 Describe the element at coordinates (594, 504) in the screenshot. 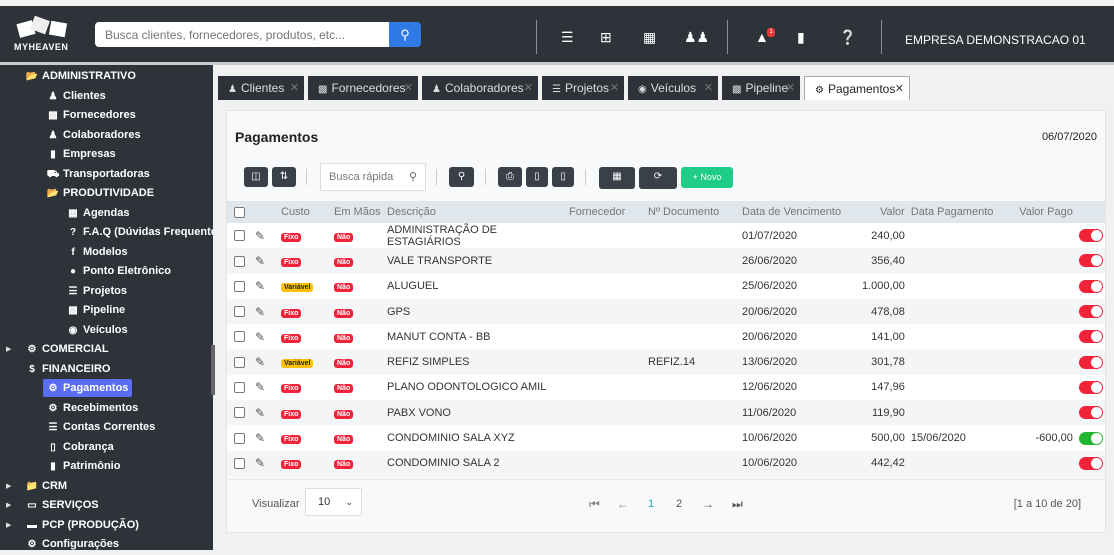

I see `first-page-icon: ⏮` at that location.